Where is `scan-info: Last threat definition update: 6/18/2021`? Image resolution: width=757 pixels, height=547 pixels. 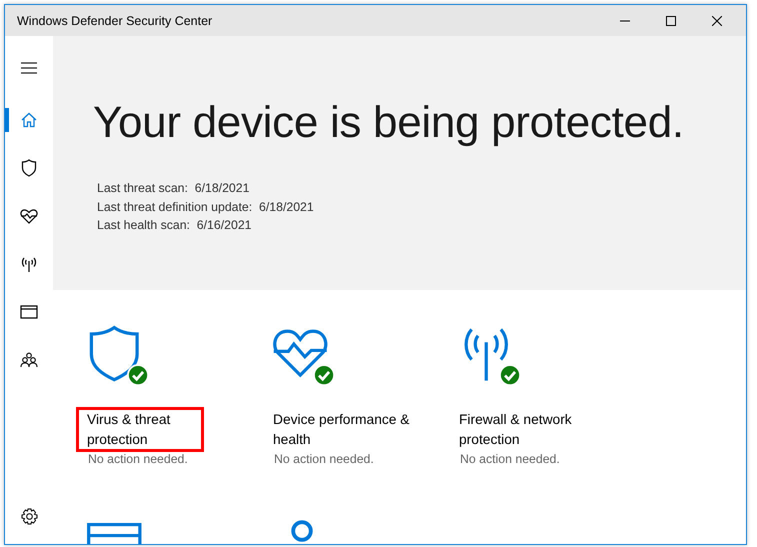 scan-info: Last threat definition update: 6/18/2021 is located at coordinates (206, 207).